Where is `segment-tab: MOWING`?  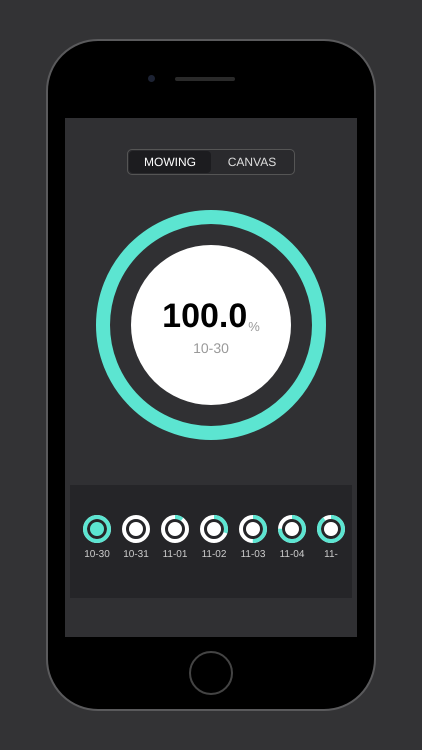 segment-tab: MOWING is located at coordinates (170, 162).